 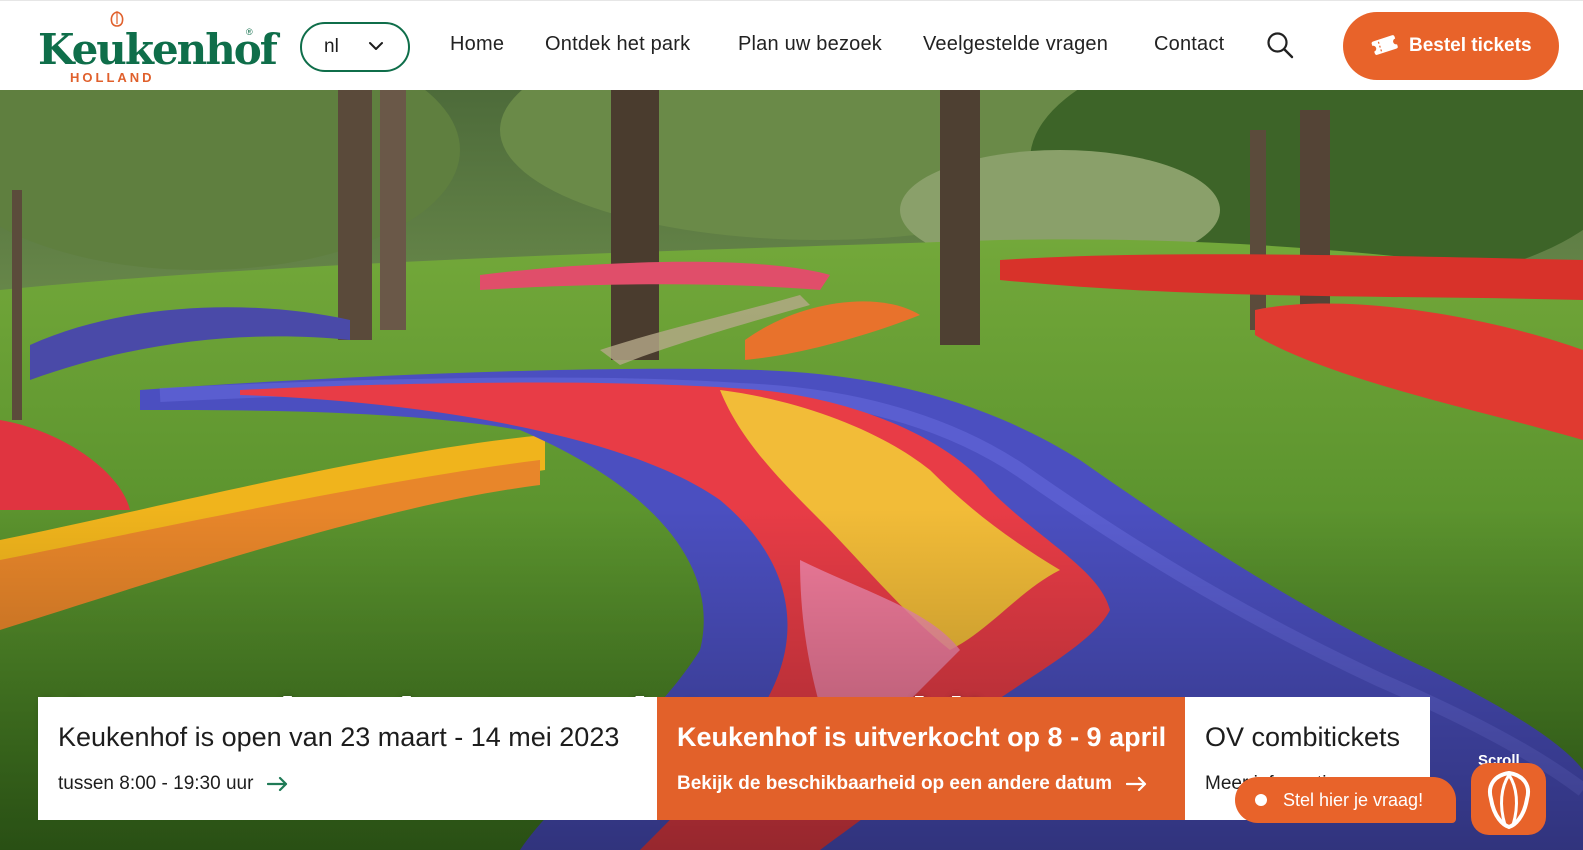 What do you see at coordinates (156, 783) in the screenshot?
I see `opening-hours-link-label: tussen 8:00 - 19:30 uur` at bounding box center [156, 783].